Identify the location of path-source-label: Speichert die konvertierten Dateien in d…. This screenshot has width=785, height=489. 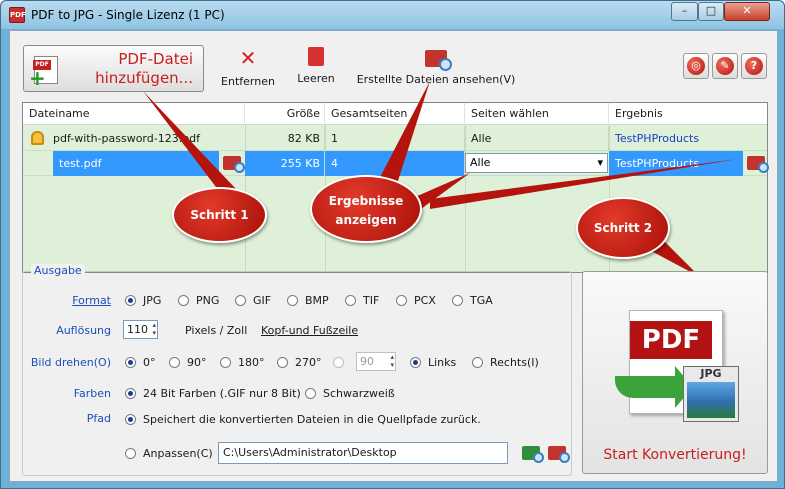
(312, 419).